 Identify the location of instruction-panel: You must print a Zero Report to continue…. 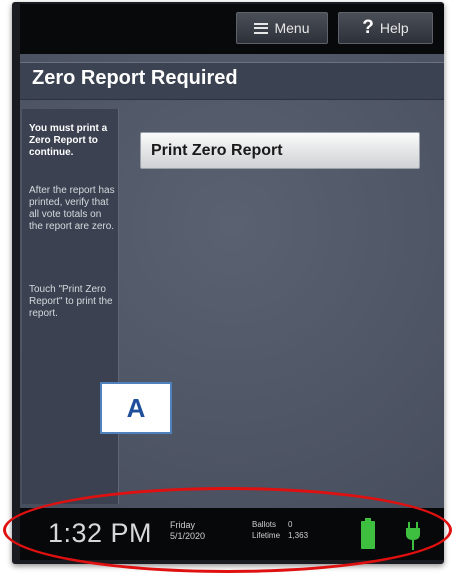
(70, 306).